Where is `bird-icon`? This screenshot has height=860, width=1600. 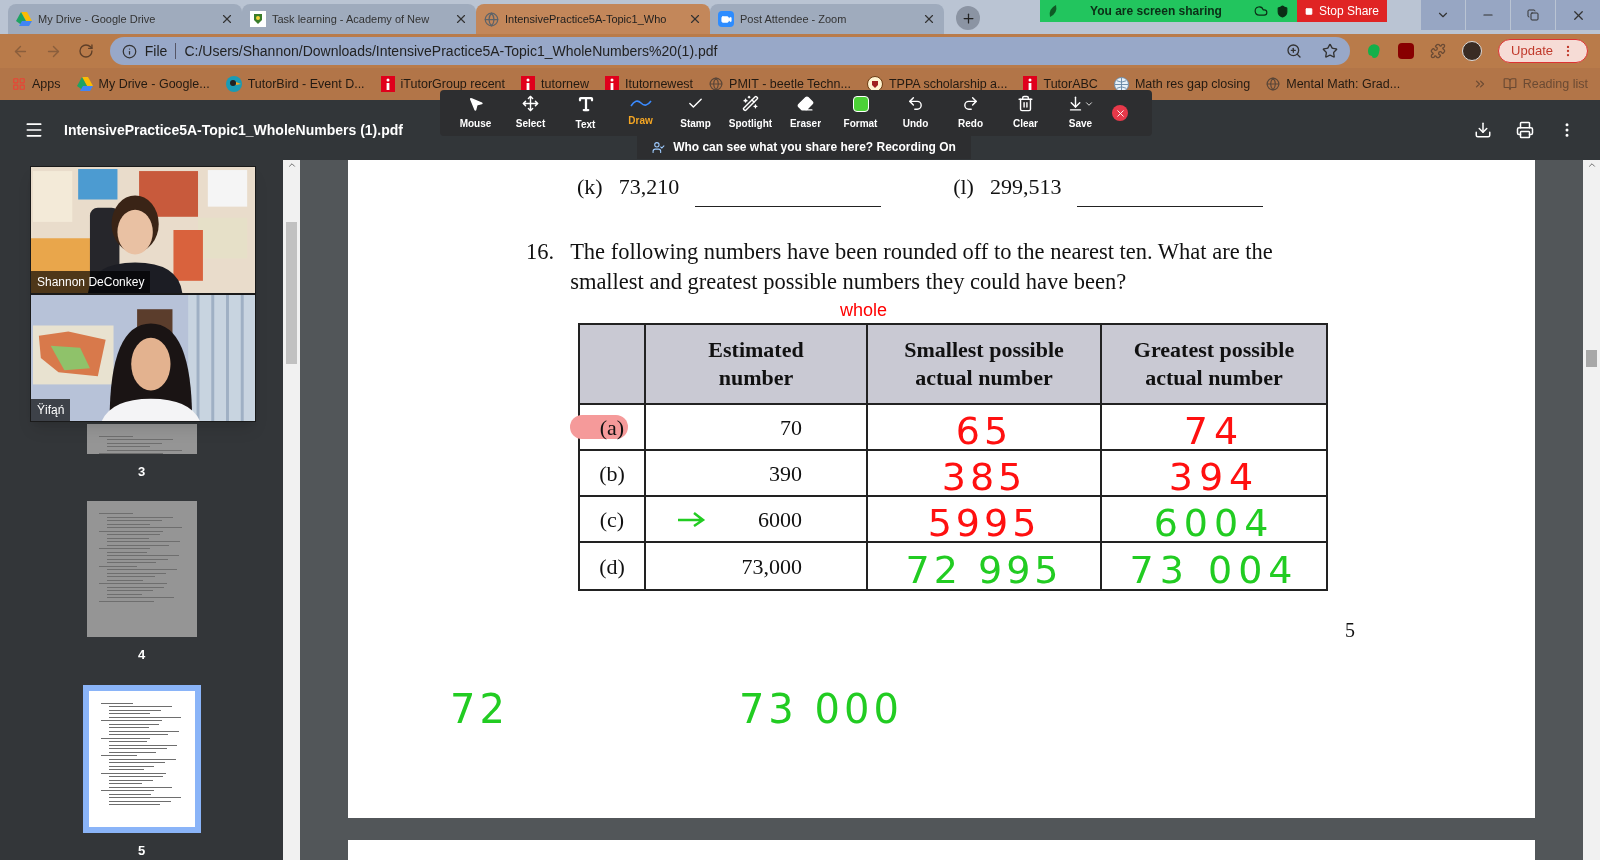 bird-icon is located at coordinates (233, 84).